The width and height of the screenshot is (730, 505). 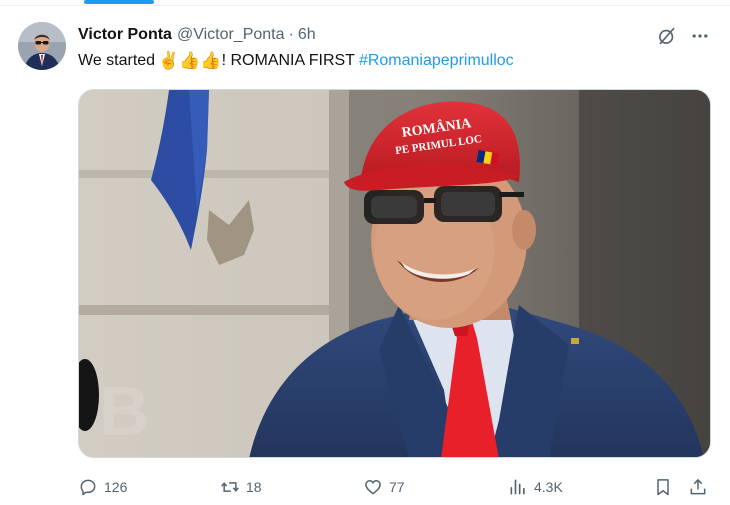 I want to click on avatar, so click(x=42, y=46).